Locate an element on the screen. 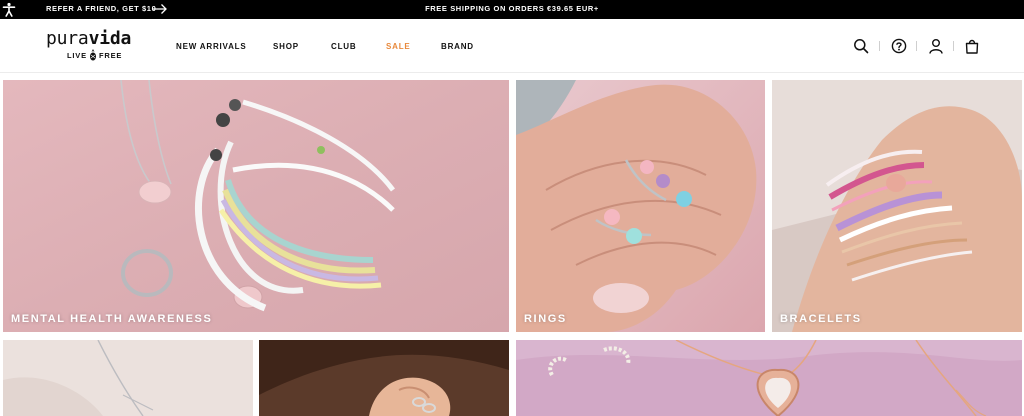 The height and width of the screenshot is (416, 1024). puravida-logo: puravida LIVE FREE is located at coordinates (96, 46).